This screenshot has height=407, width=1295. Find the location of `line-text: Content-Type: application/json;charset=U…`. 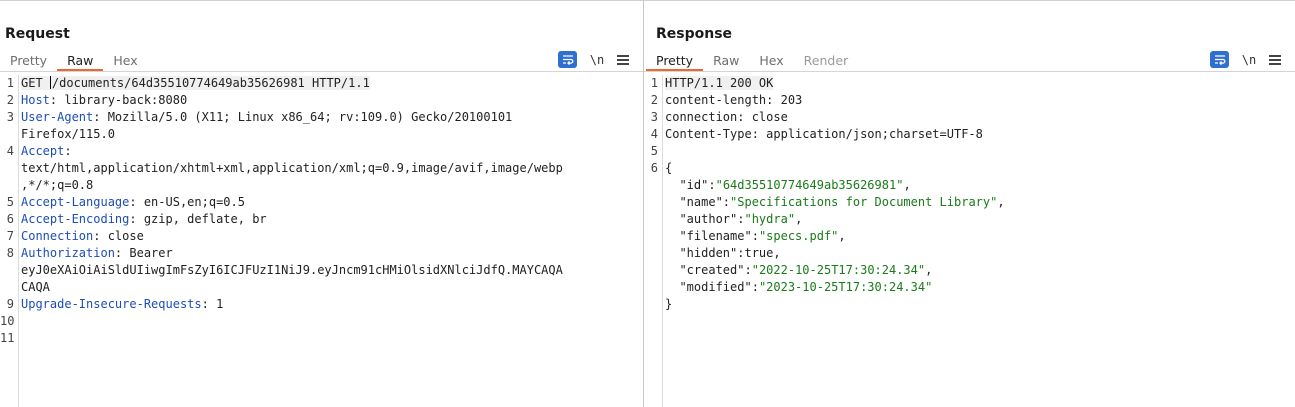

line-text: Content-Type: application/json;charset=U… is located at coordinates (824, 134).